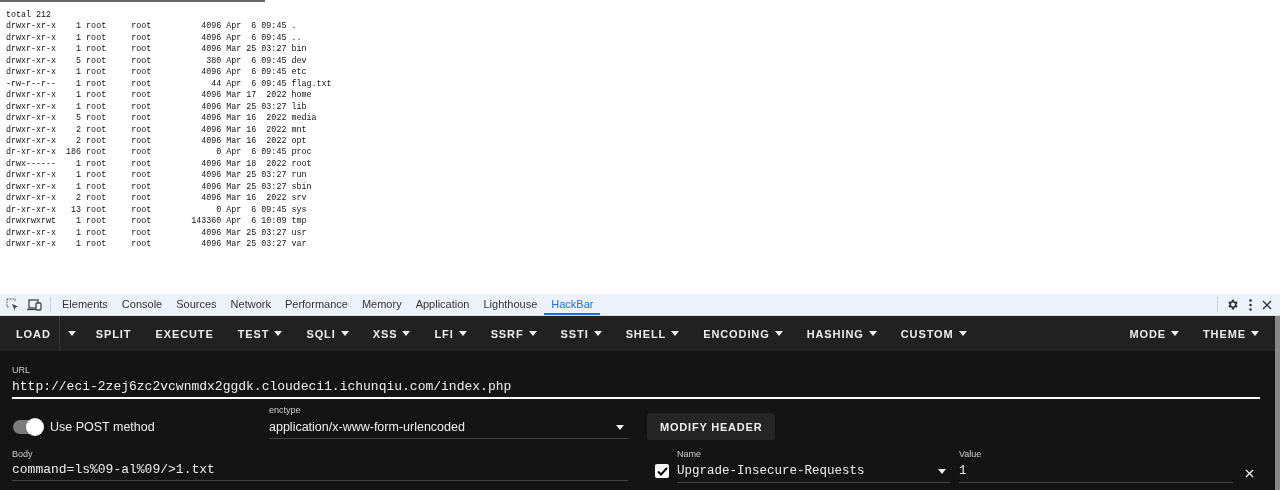 This screenshot has height=490, width=1280. Describe the element at coordinates (85, 304) in the screenshot. I see `devtools-tab: Elements` at that location.